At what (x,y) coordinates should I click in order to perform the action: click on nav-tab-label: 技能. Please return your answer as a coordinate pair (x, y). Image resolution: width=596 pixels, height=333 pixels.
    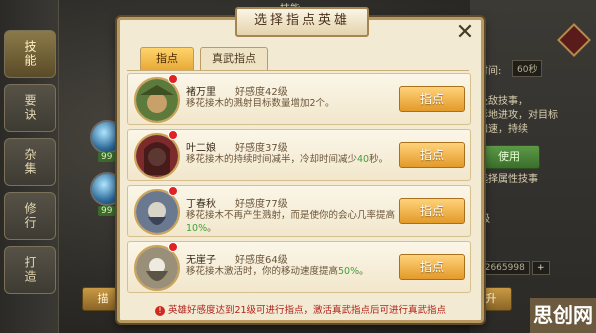
    Looking at the image, I should click on (30, 54).